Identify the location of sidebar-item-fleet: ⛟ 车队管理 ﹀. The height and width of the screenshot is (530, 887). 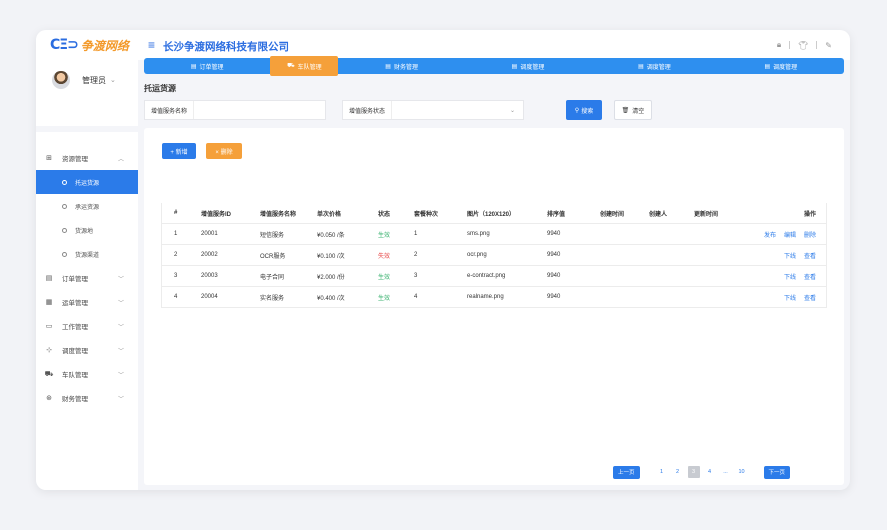
(87, 374).